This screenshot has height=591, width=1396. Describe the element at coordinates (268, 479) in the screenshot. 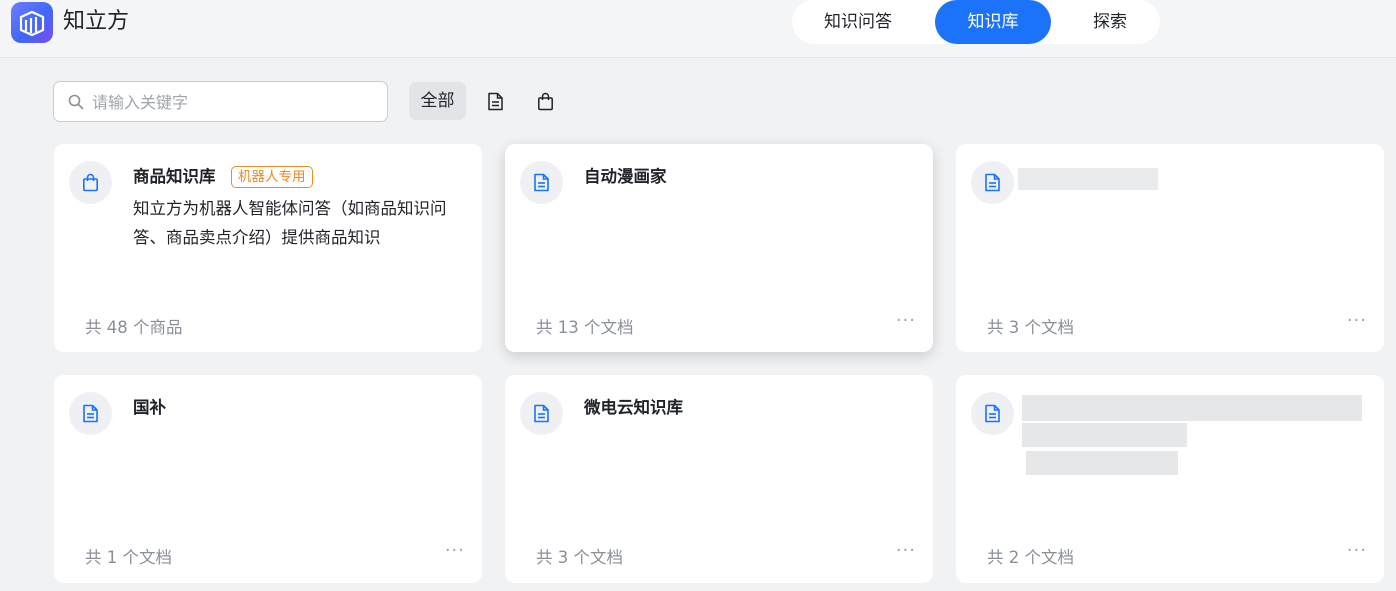

I see `knowledge-card: 国补 共 1 个文档 ···` at that location.